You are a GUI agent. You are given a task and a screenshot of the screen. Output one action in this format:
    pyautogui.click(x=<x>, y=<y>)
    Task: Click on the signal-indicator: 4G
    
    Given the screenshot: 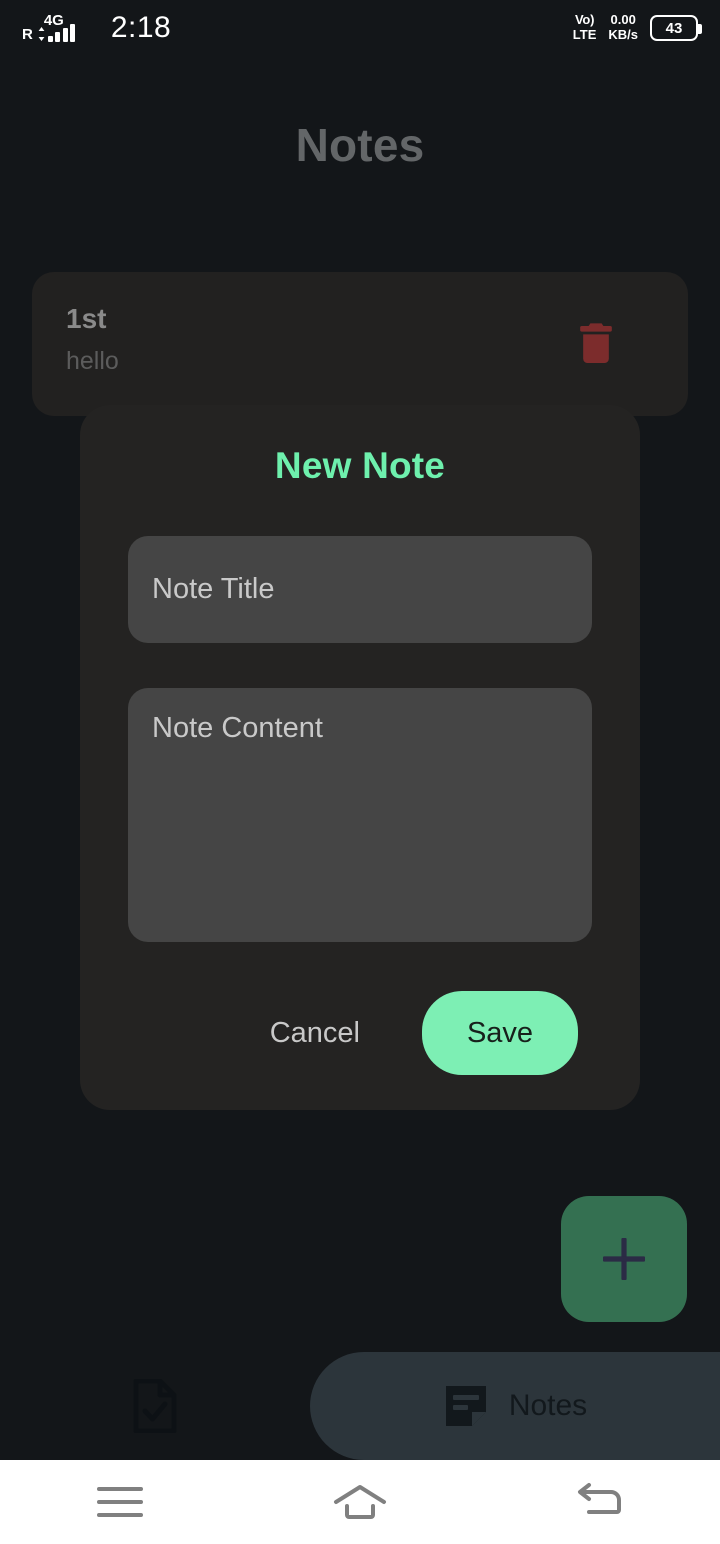 What is the action you would take?
    pyautogui.click(x=69, y=28)
    